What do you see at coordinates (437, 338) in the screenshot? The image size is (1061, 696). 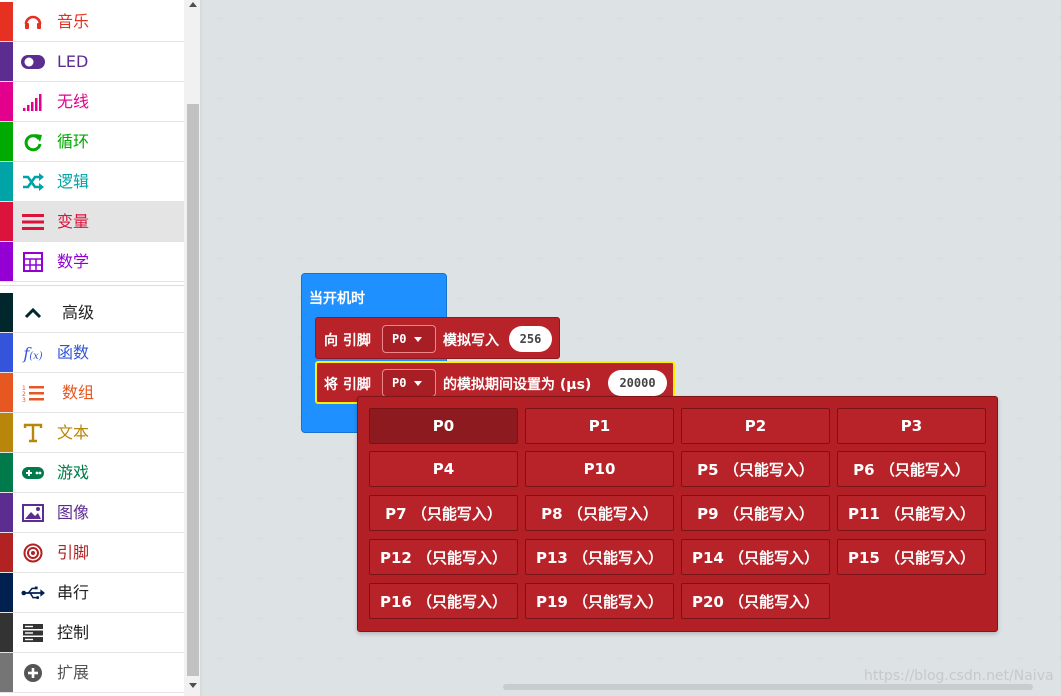 I see `analog-write-block: 向 引脚 P0 模拟写入 256` at bounding box center [437, 338].